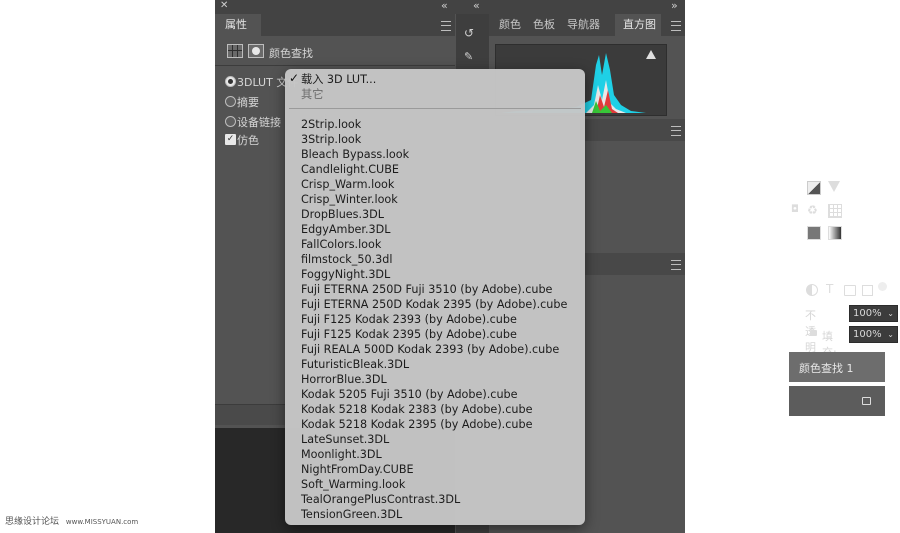  What do you see at coordinates (335, 25) in the screenshot?
I see `properties-tab-bar: 属性` at bounding box center [335, 25].